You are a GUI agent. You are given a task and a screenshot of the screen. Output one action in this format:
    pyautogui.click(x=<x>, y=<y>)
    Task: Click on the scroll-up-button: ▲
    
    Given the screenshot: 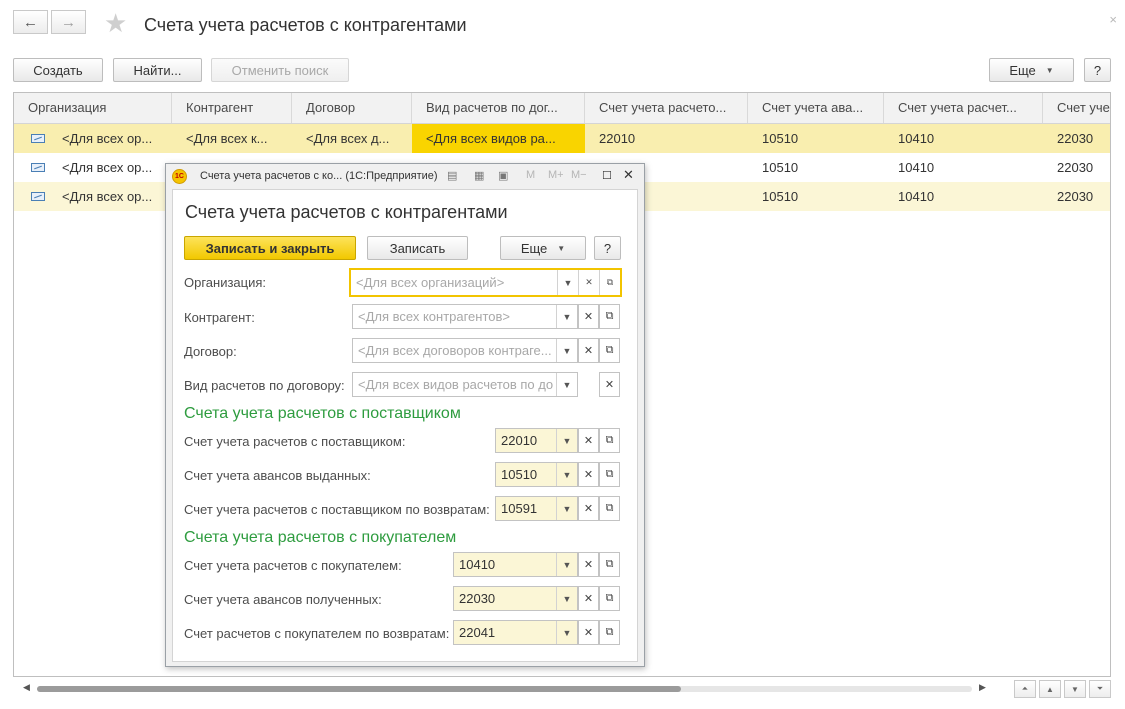 What is the action you would take?
    pyautogui.click(x=1050, y=689)
    